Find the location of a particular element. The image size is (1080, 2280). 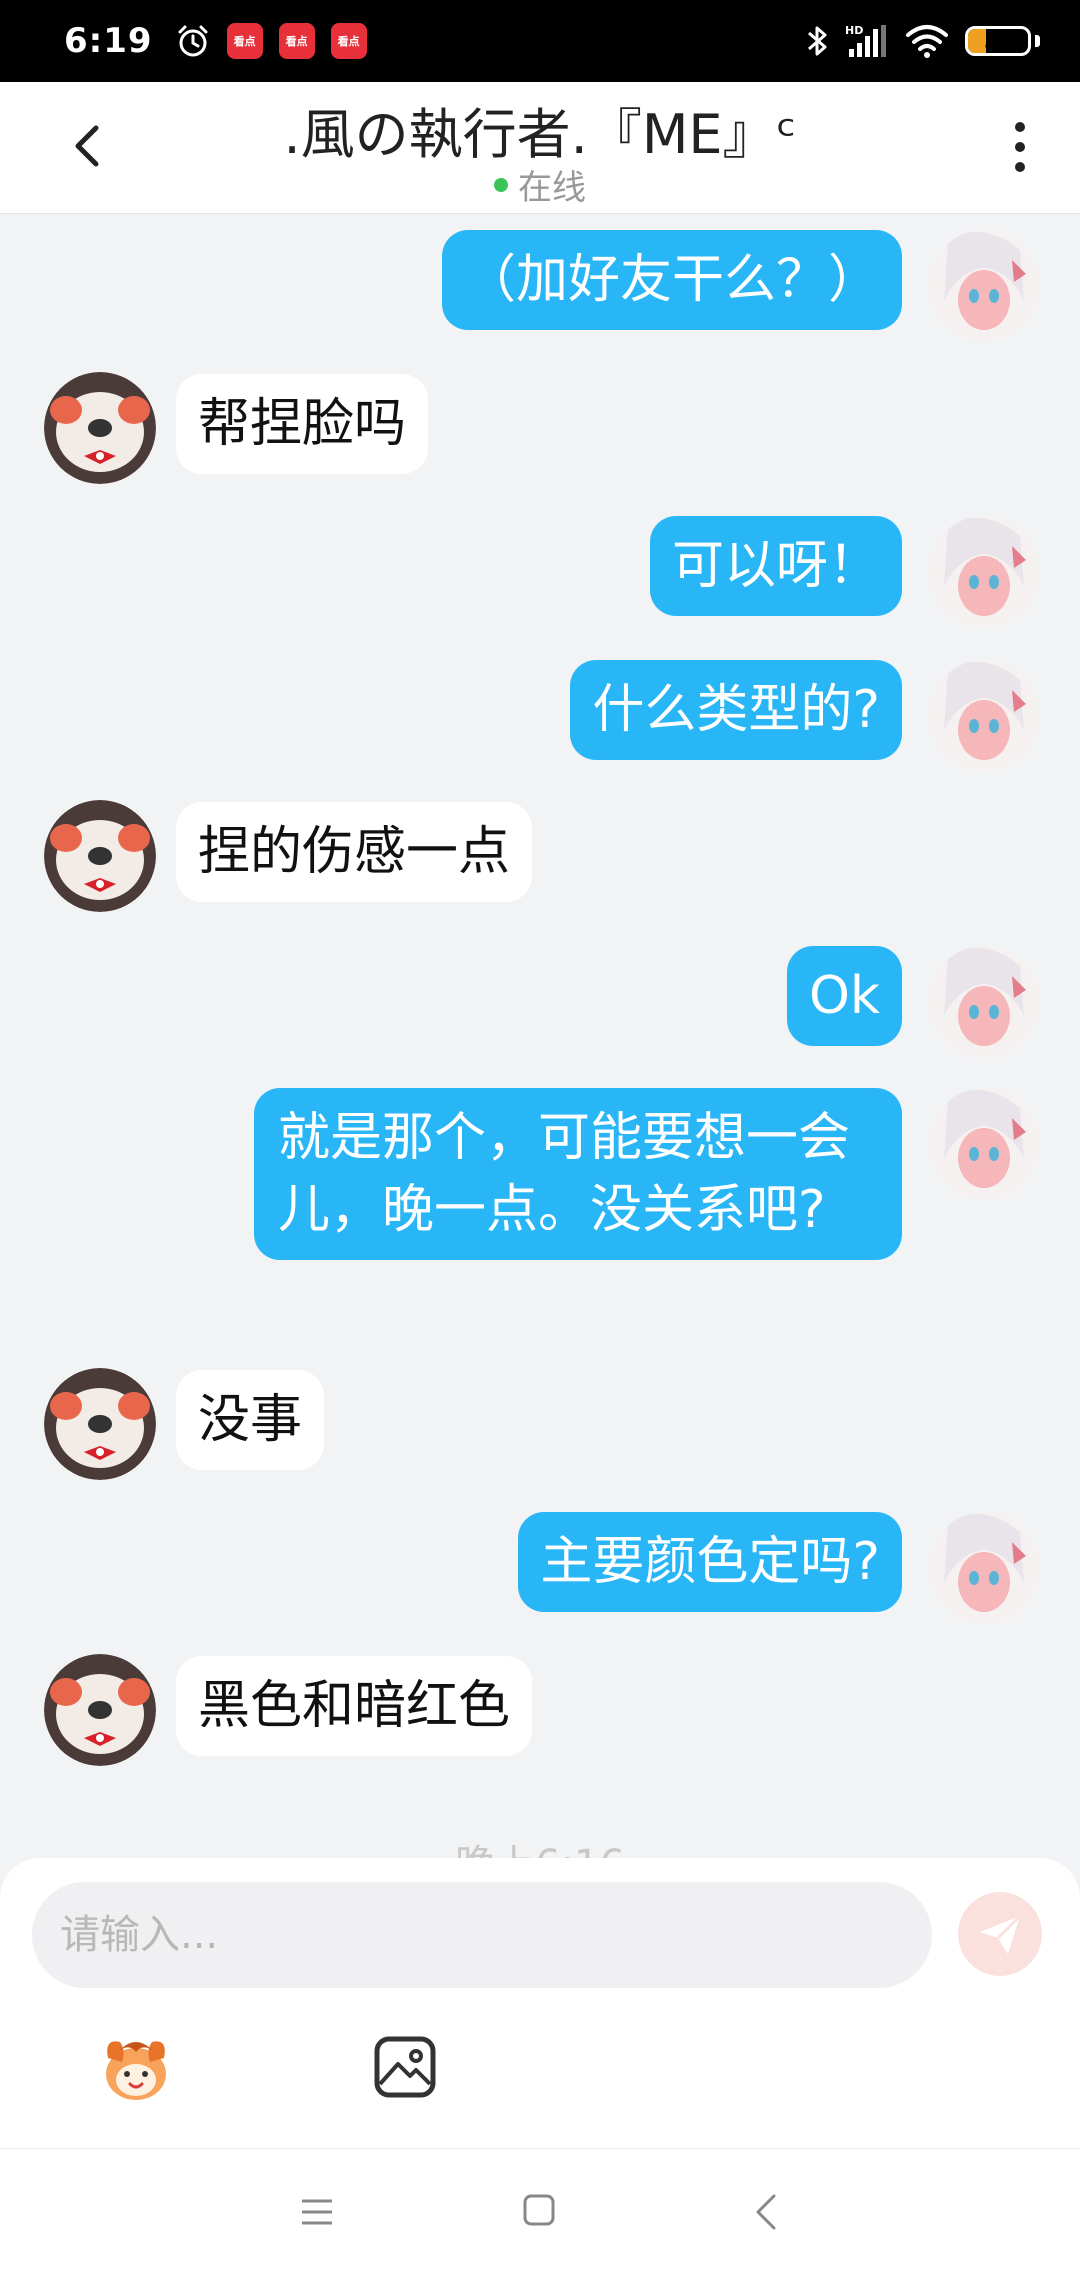

battery-icon: 30 is located at coordinates (998, 41).